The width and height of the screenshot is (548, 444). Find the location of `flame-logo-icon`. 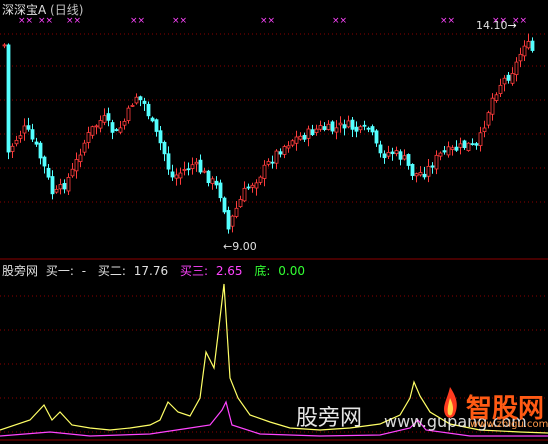

flame-logo-icon is located at coordinates (450, 404).